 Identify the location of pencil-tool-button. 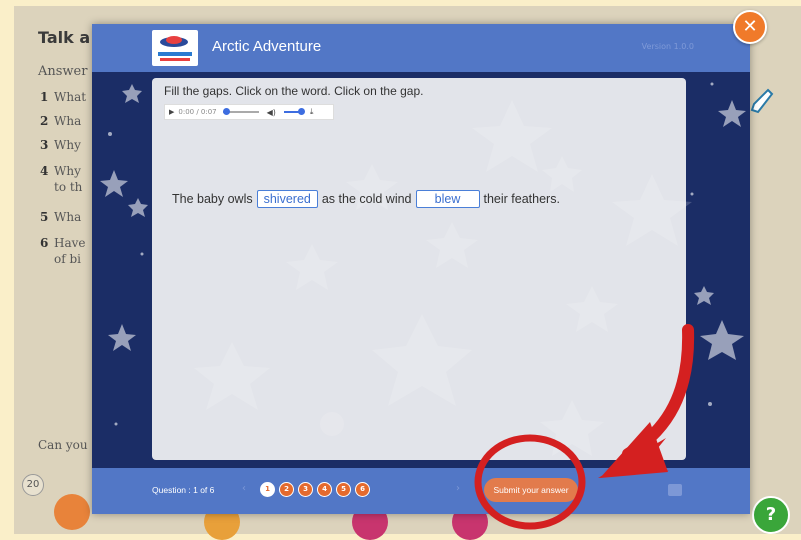
(72, 512).